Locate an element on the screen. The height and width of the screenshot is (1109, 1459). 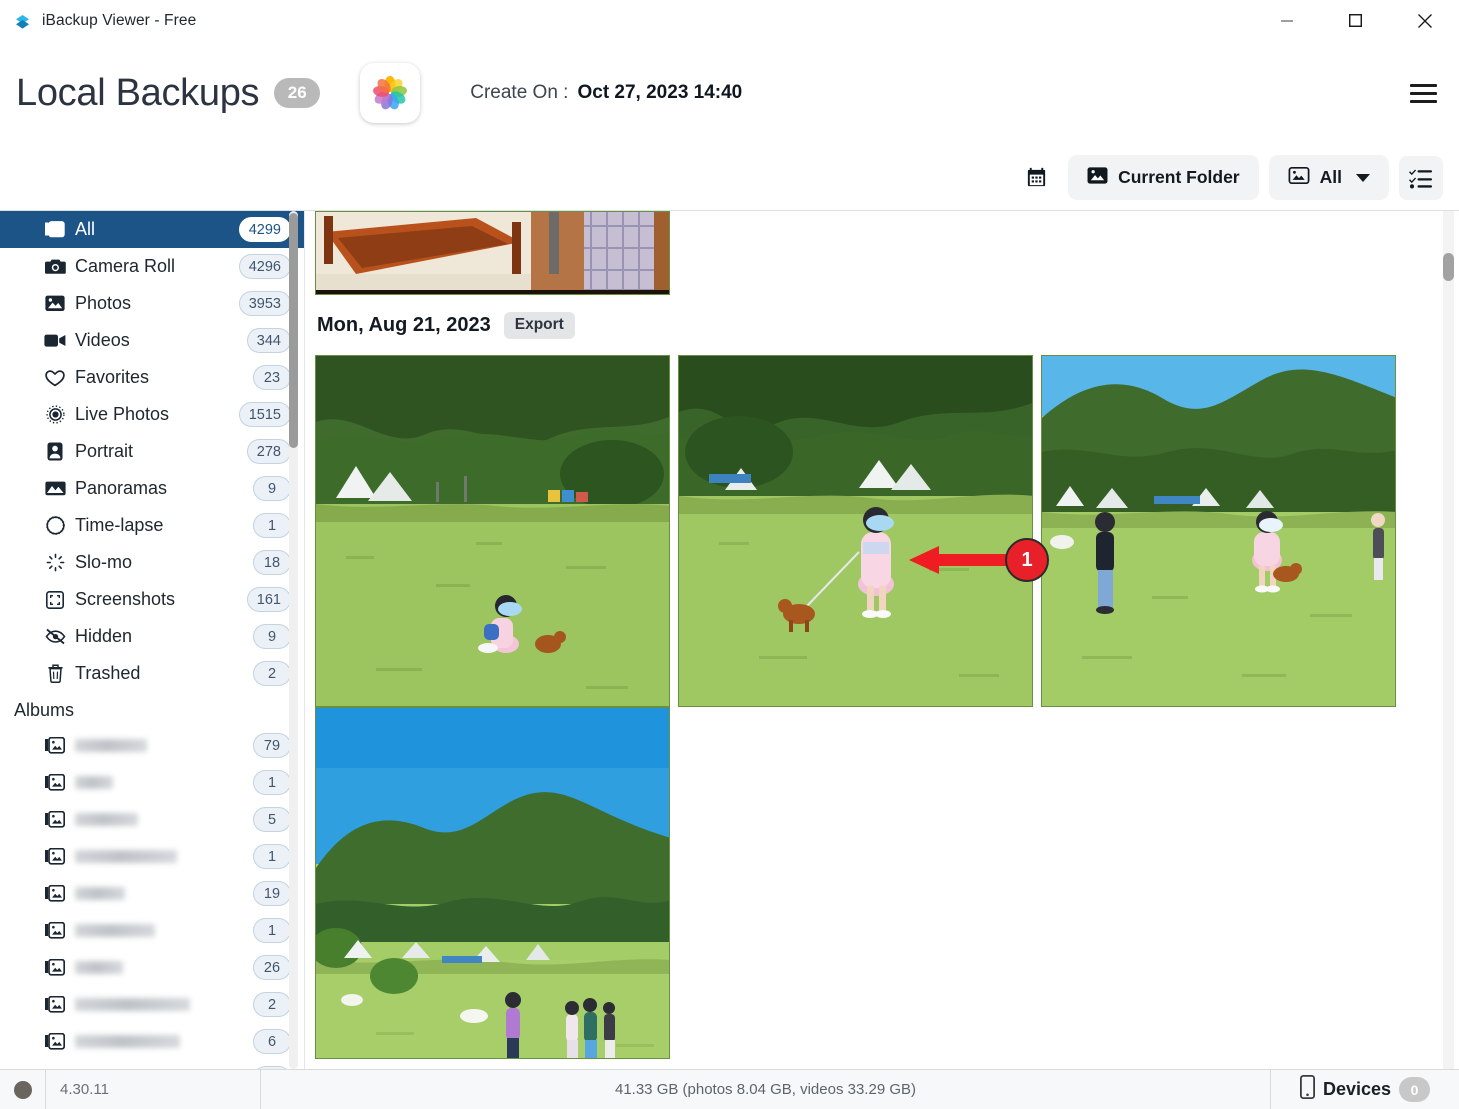
sidebar-item-panoramas: Panoramas 9 is located at coordinates (152, 488).